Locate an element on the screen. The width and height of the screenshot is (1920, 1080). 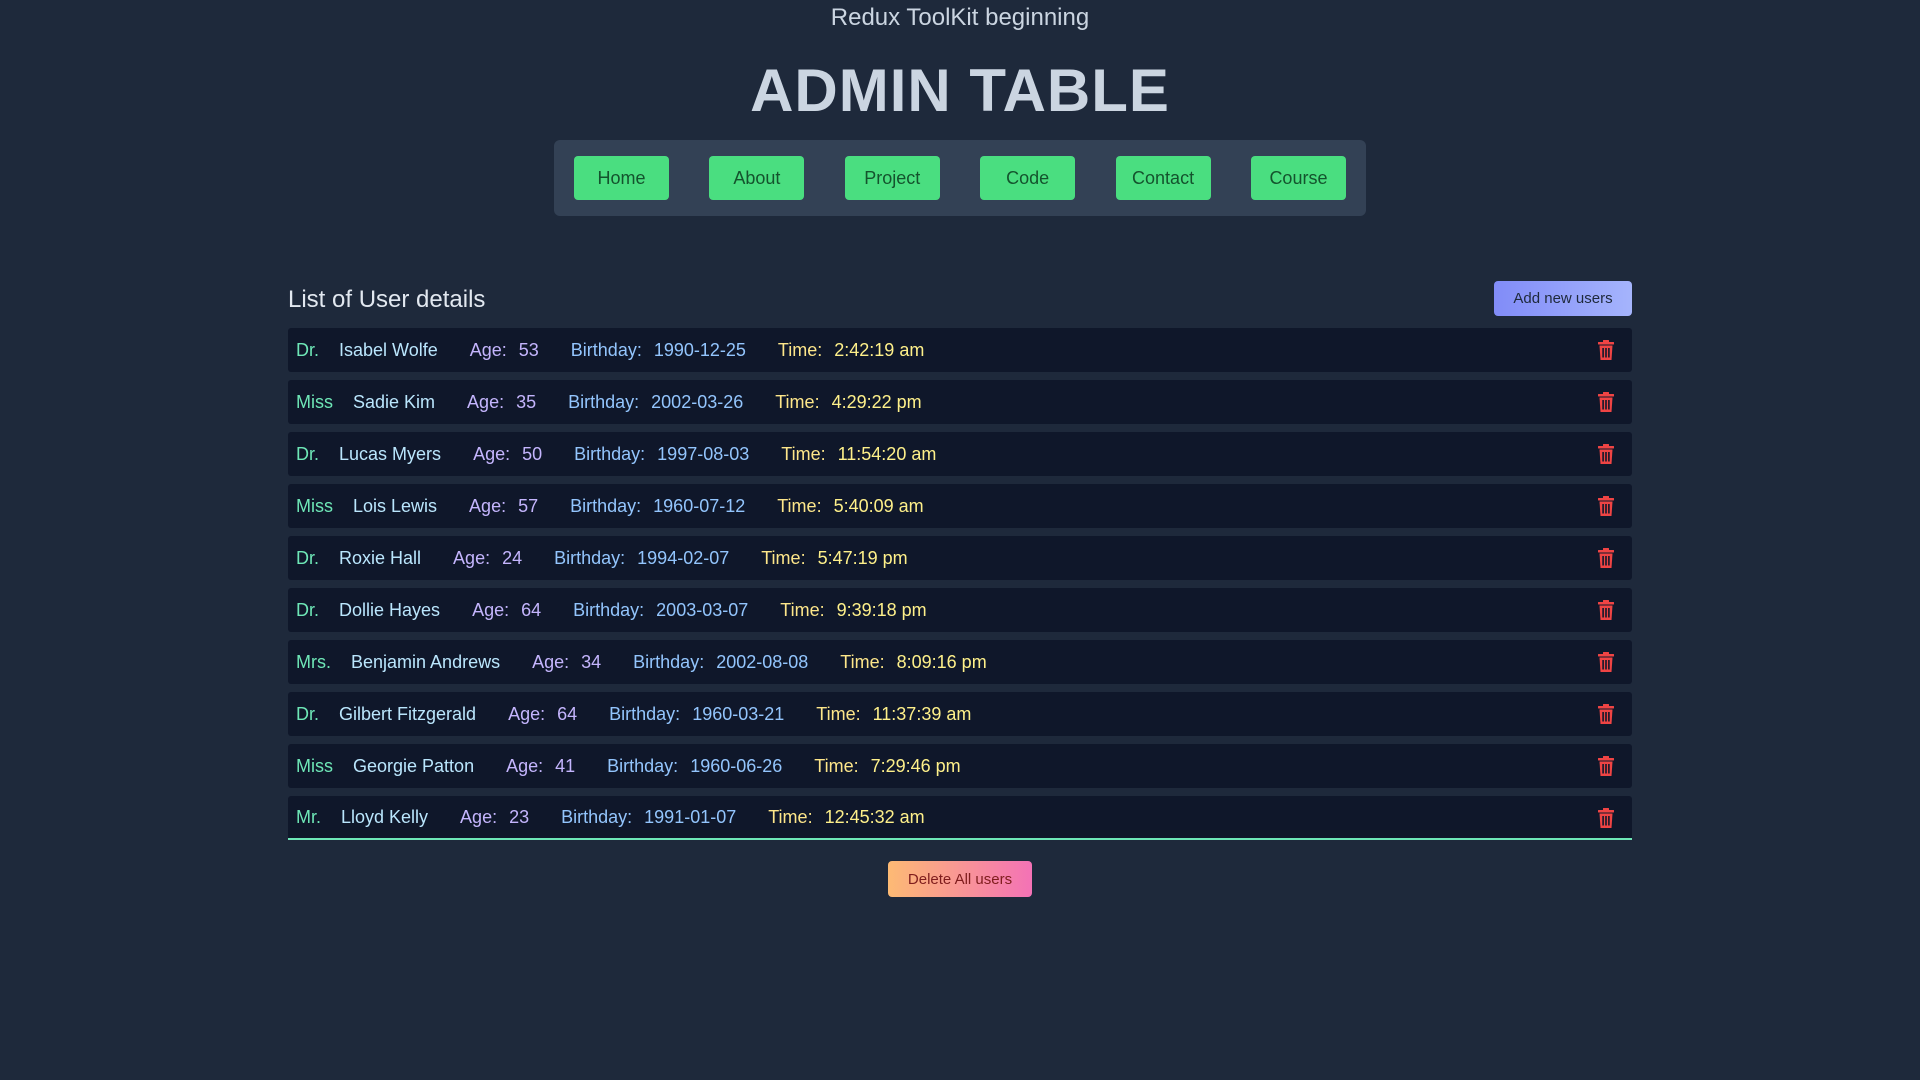
user-name: Sadie Kim is located at coordinates (394, 401).